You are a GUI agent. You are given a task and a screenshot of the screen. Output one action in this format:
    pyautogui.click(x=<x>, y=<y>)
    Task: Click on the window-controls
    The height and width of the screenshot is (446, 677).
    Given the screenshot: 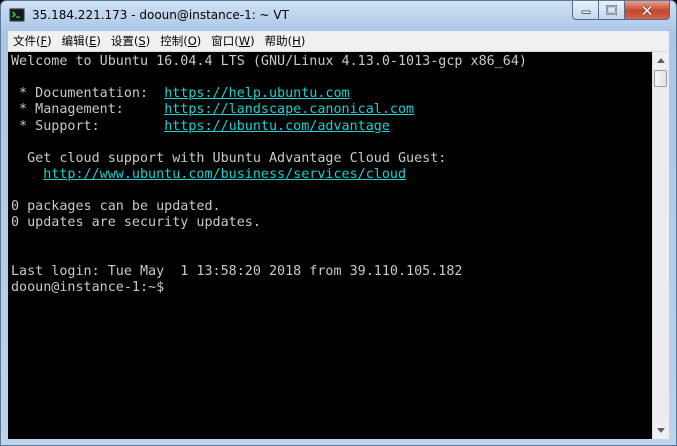 What is the action you would take?
    pyautogui.click(x=621, y=11)
    